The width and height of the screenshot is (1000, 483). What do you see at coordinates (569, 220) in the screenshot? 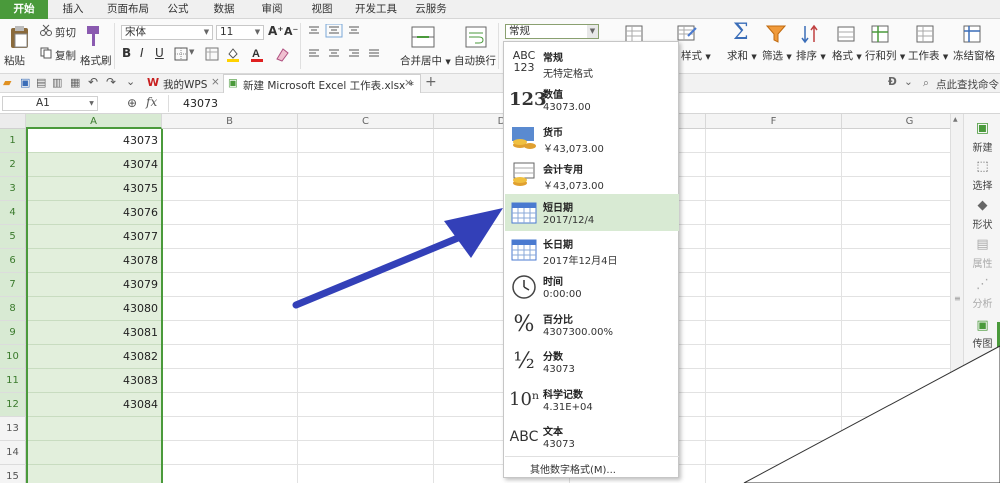
I see `format-option-sample: 2017/12/4` at bounding box center [569, 220].